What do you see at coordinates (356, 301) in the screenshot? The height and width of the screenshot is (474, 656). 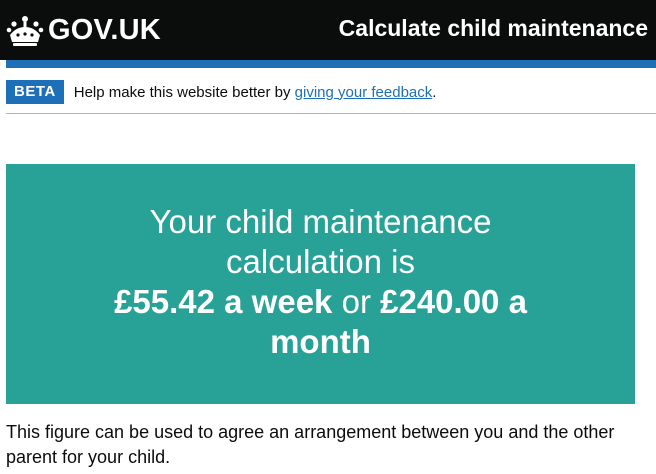 I see `amount-connector: or` at bounding box center [356, 301].